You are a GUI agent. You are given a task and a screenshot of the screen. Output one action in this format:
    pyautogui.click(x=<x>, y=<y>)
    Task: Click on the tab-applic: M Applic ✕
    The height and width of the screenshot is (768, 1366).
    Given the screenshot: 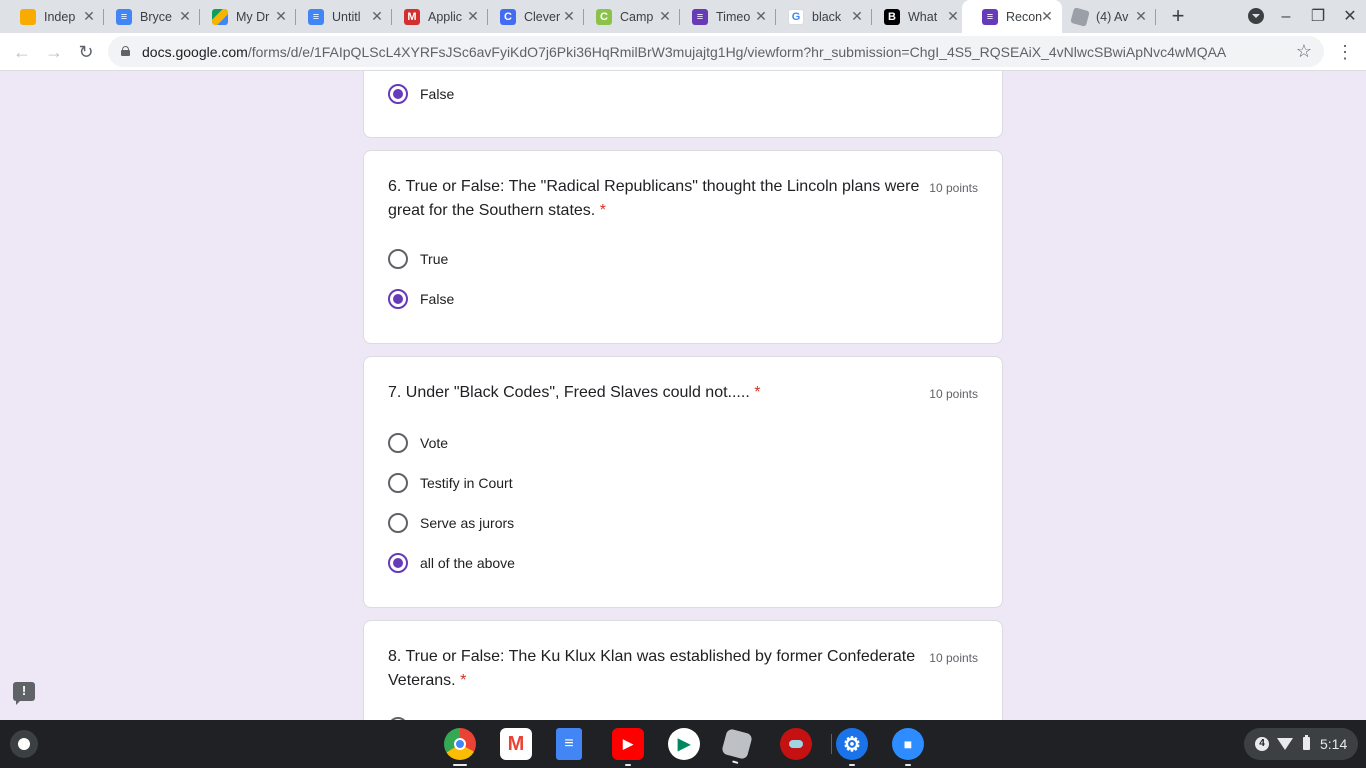 What is the action you would take?
    pyautogui.click(x=436, y=16)
    